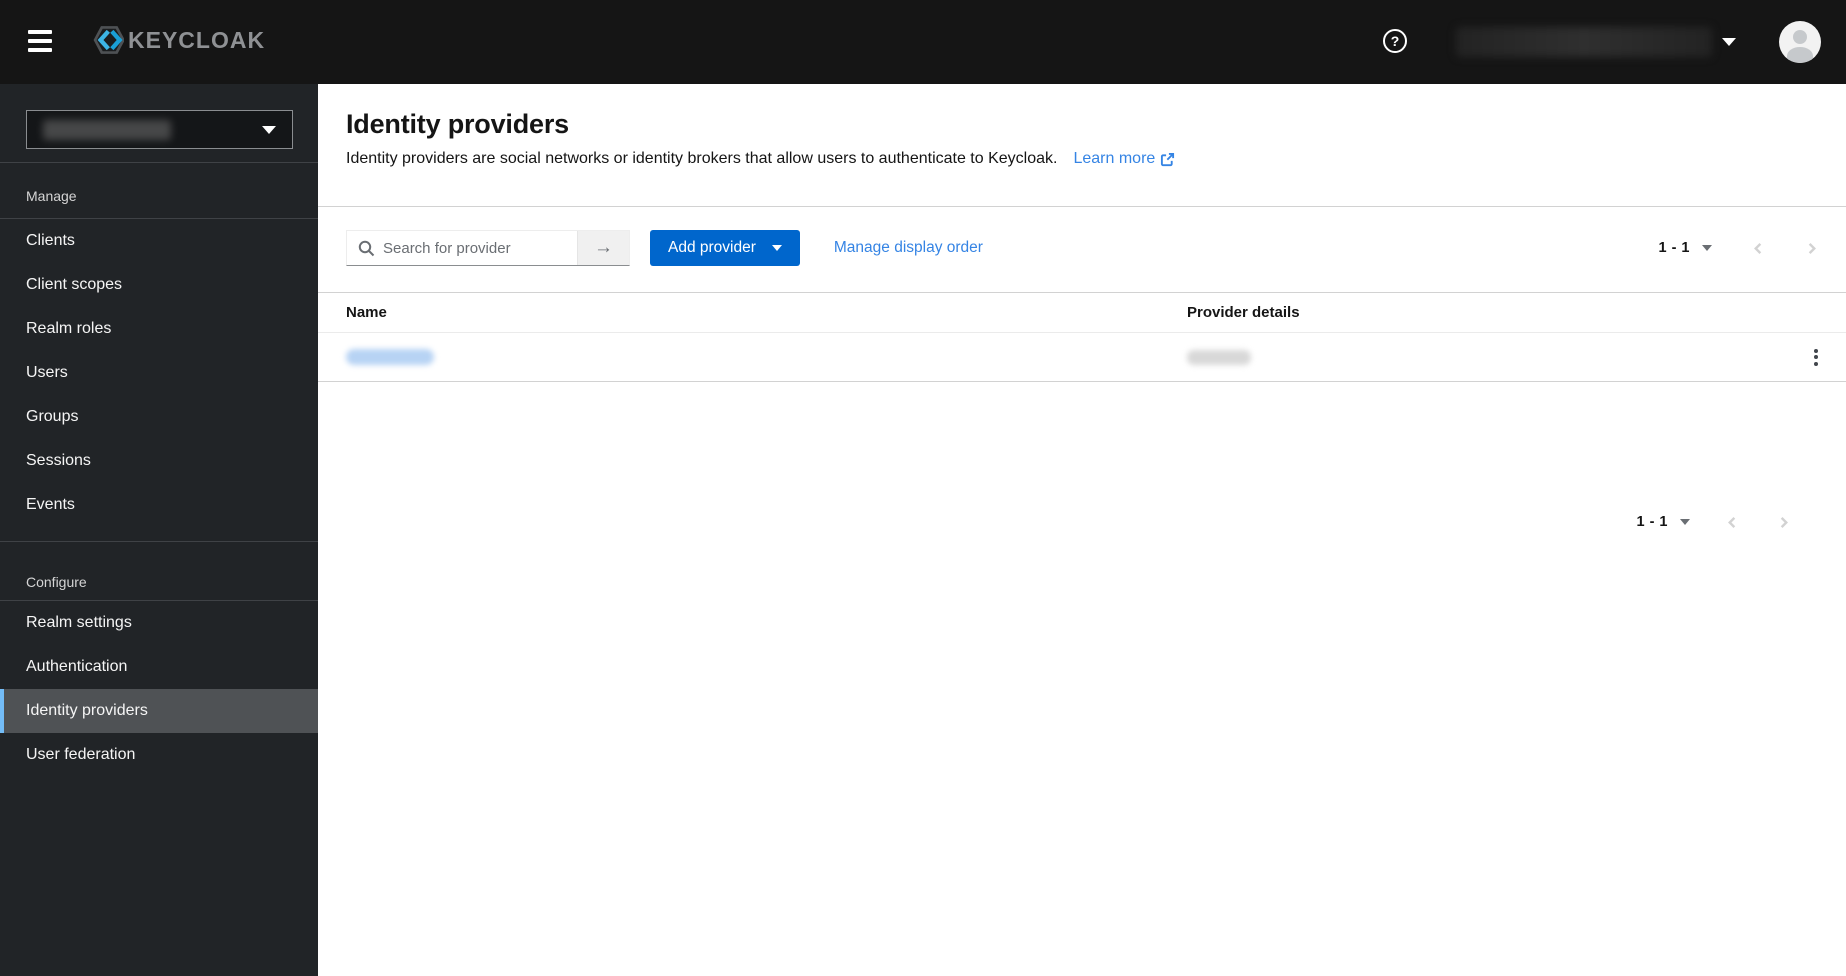 This screenshot has height=976, width=1846. Describe the element at coordinates (159, 711) in the screenshot. I see `sidebar-item-identity-providers: Identity providers` at that location.